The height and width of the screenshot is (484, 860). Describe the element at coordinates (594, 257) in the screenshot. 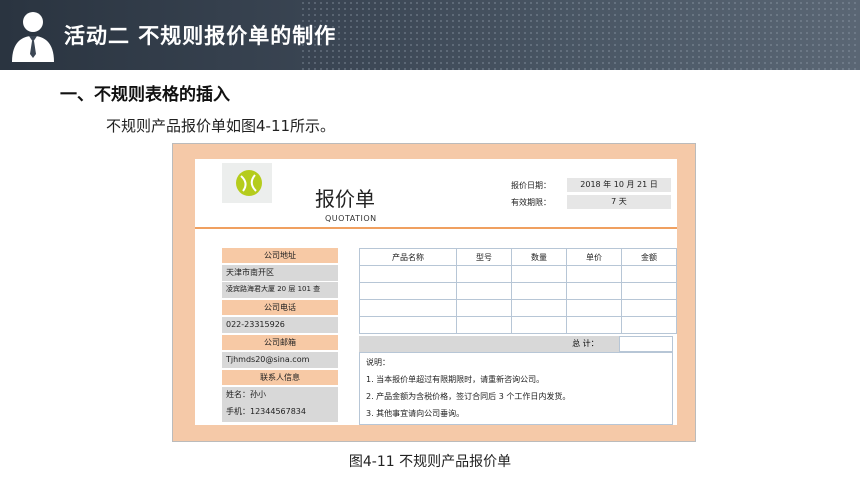

I see `col-price: 单价` at that location.